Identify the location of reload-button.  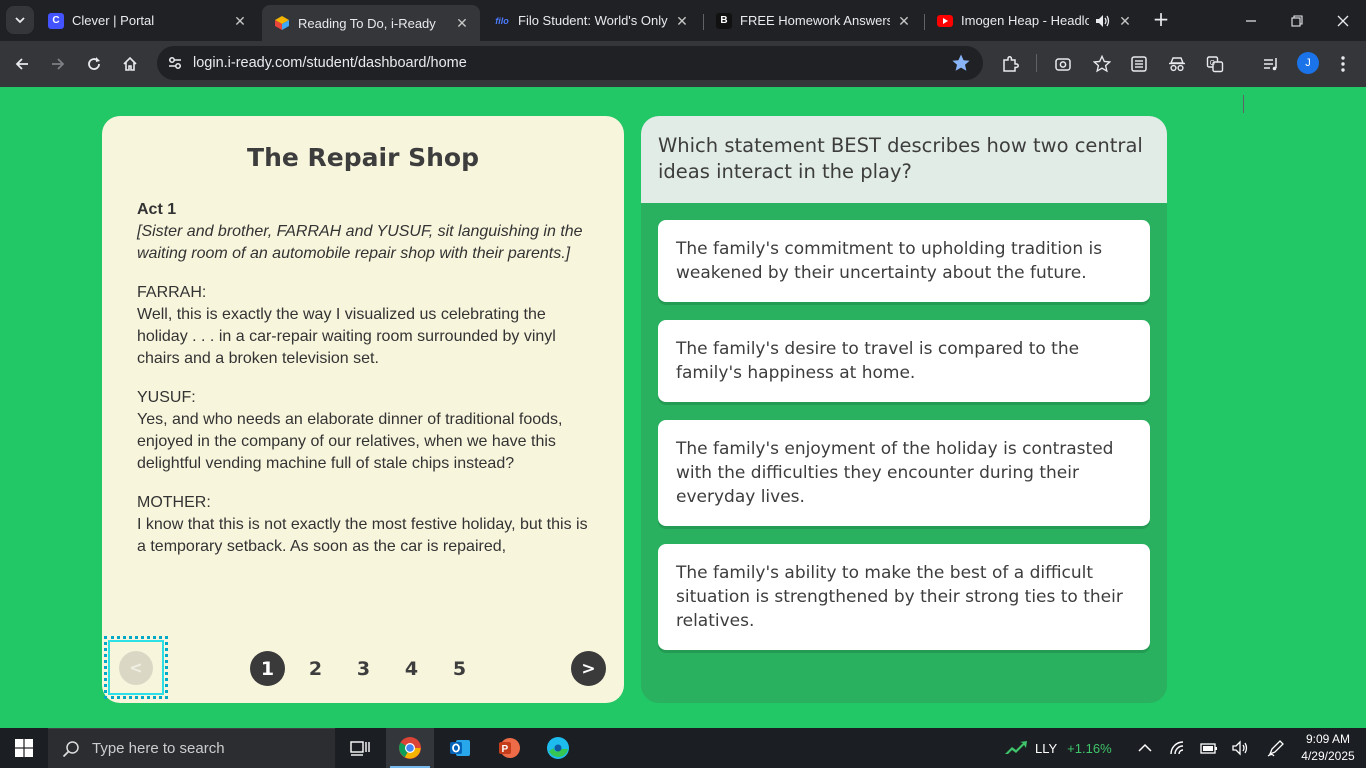
(94, 64).